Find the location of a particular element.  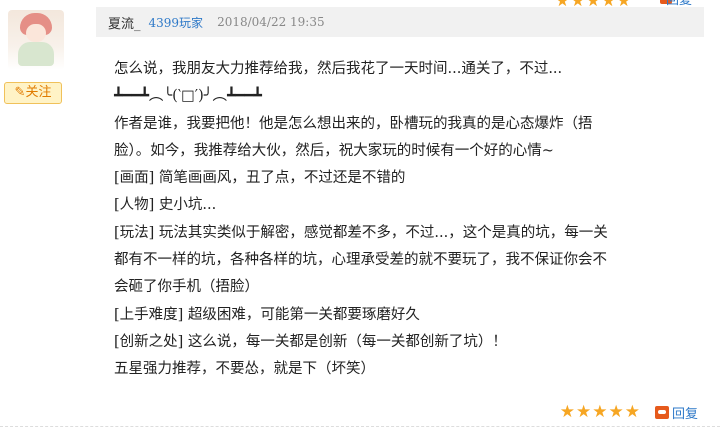

comment-header: 夏流_ 4399玩家 2018/04/22 19:35 is located at coordinates (400, 22).